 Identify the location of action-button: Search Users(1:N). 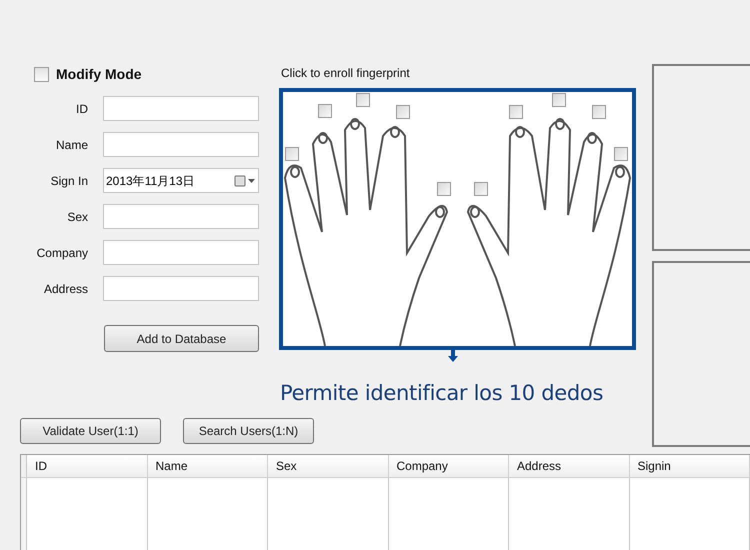
(248, 431).